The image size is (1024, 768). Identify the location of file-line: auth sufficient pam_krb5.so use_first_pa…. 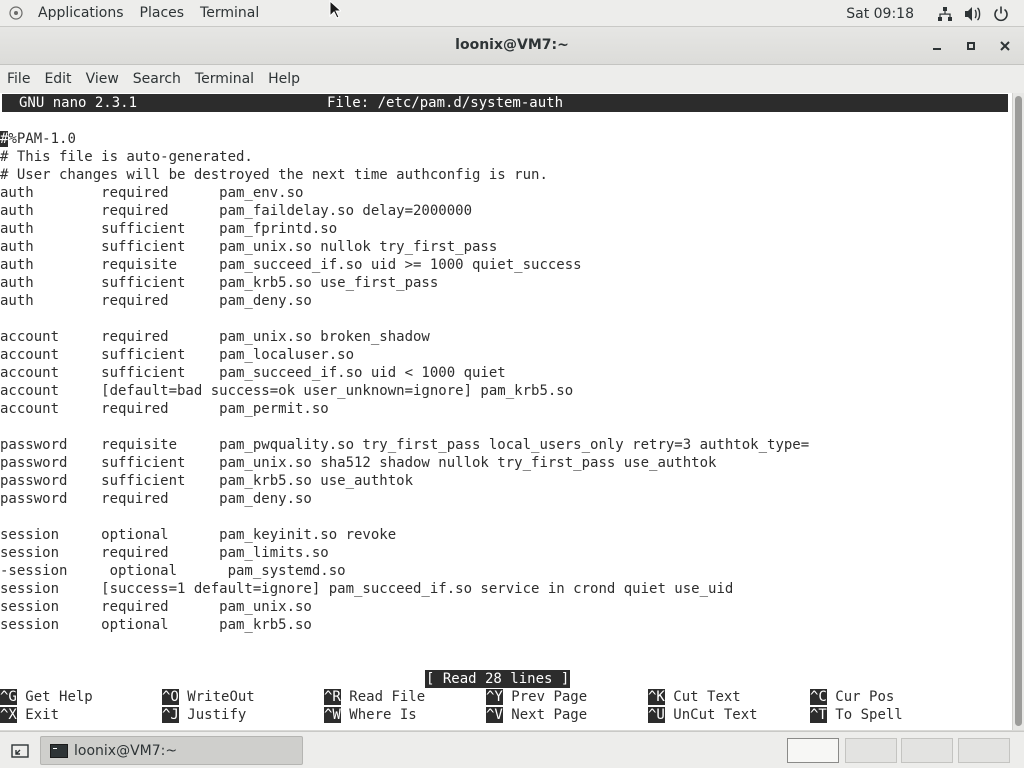
(219, 283).